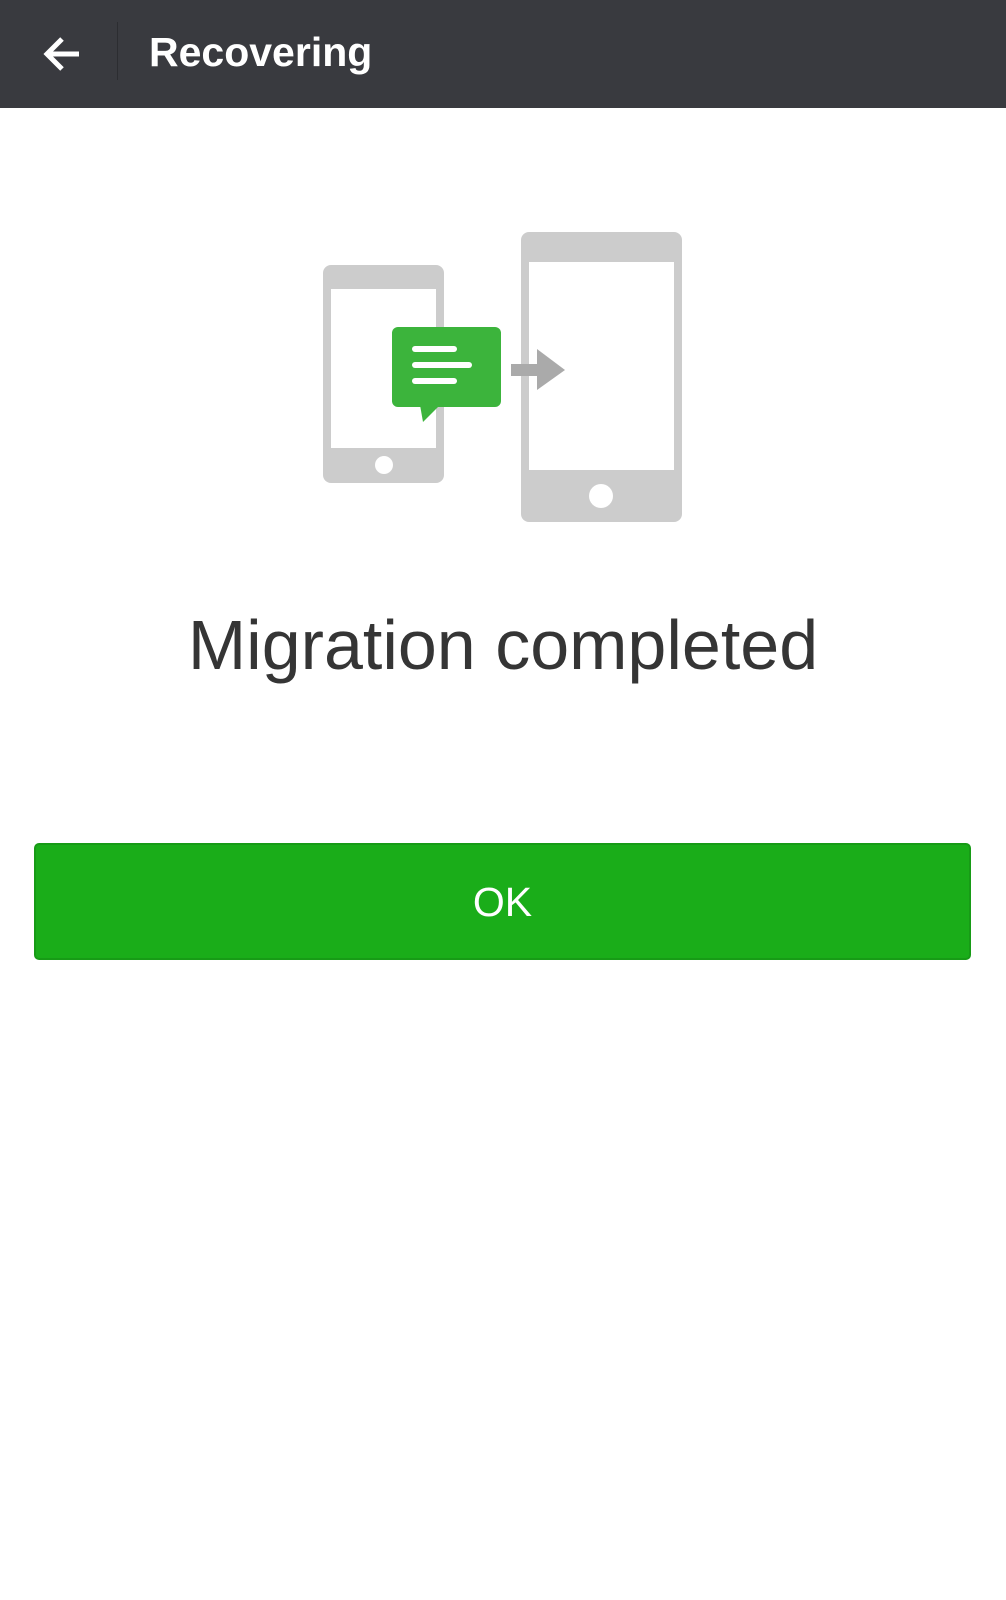  I want to click on ok-button: OK, so click(502, 901).